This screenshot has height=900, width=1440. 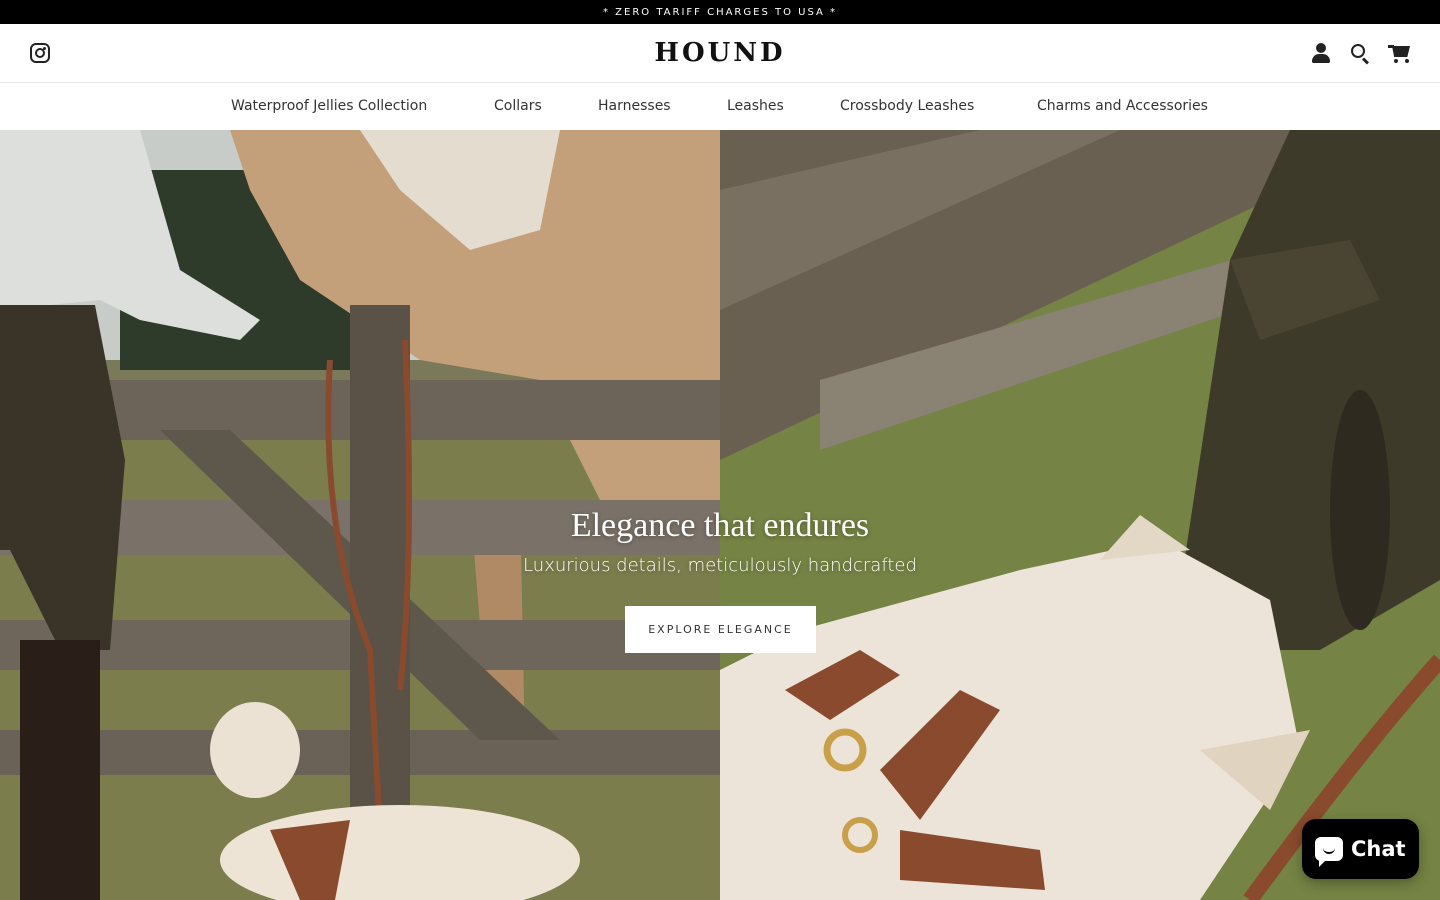 I want to click on site-header: HOUND, so click(x=720, y=53).